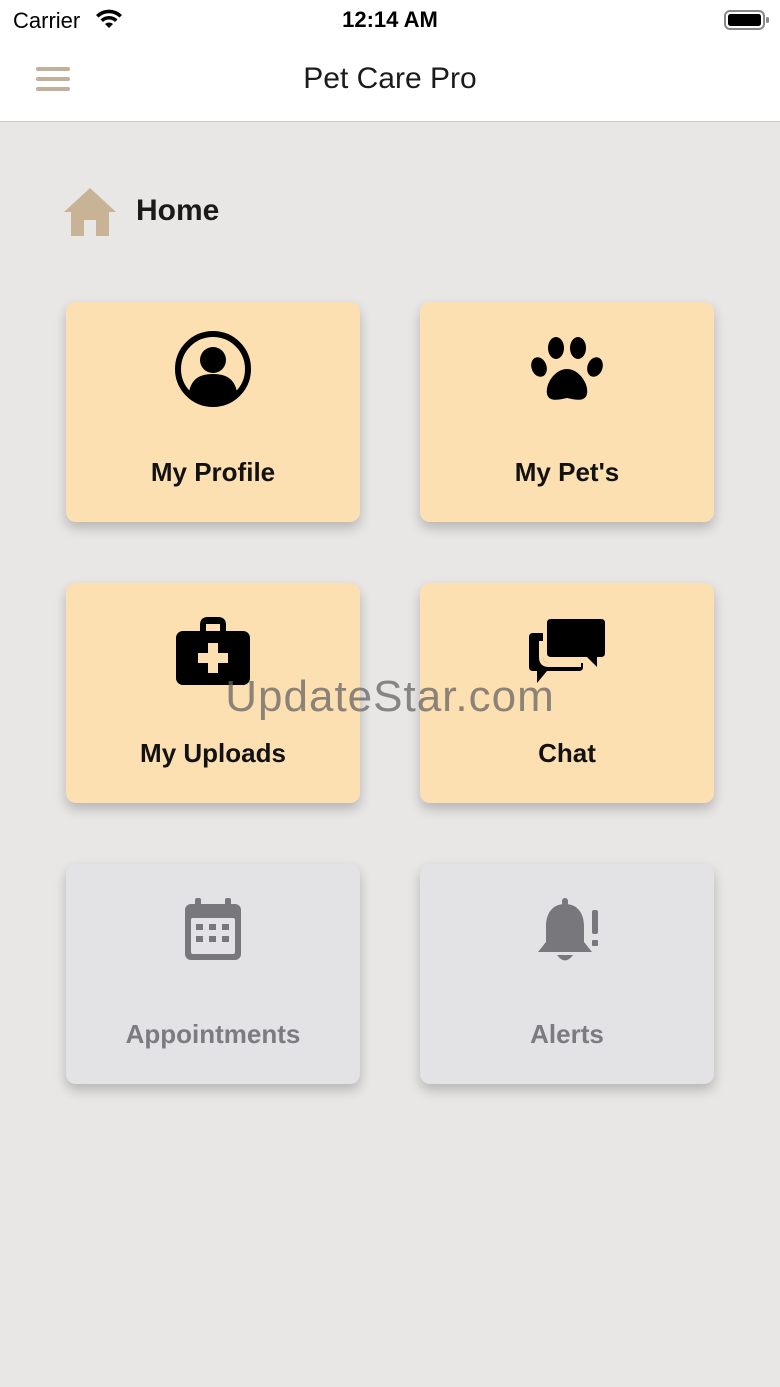 Image resolution: width=780 pixels, height=1387 pixels. What do you see at coordinates (213, 693) in the screenshot?
I see `my-uploads-tile: My Uploads` at bounding box center [213, 693].